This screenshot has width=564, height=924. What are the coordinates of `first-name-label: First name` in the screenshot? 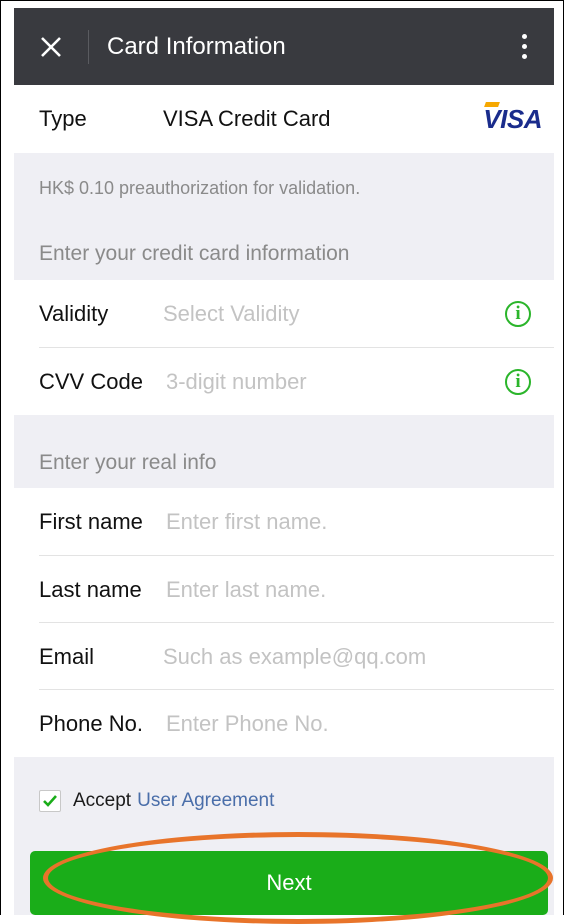 It's located at (91, 521).